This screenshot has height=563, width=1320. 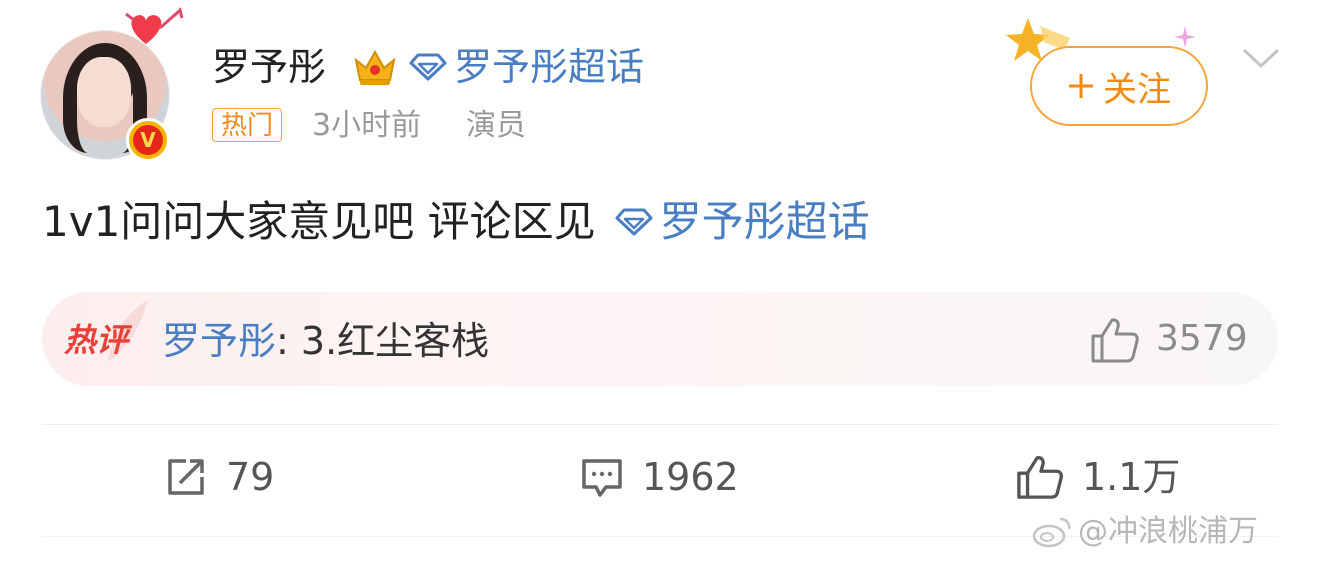 I want to click on verified-v-mark: V, so click(x=148, y=140).